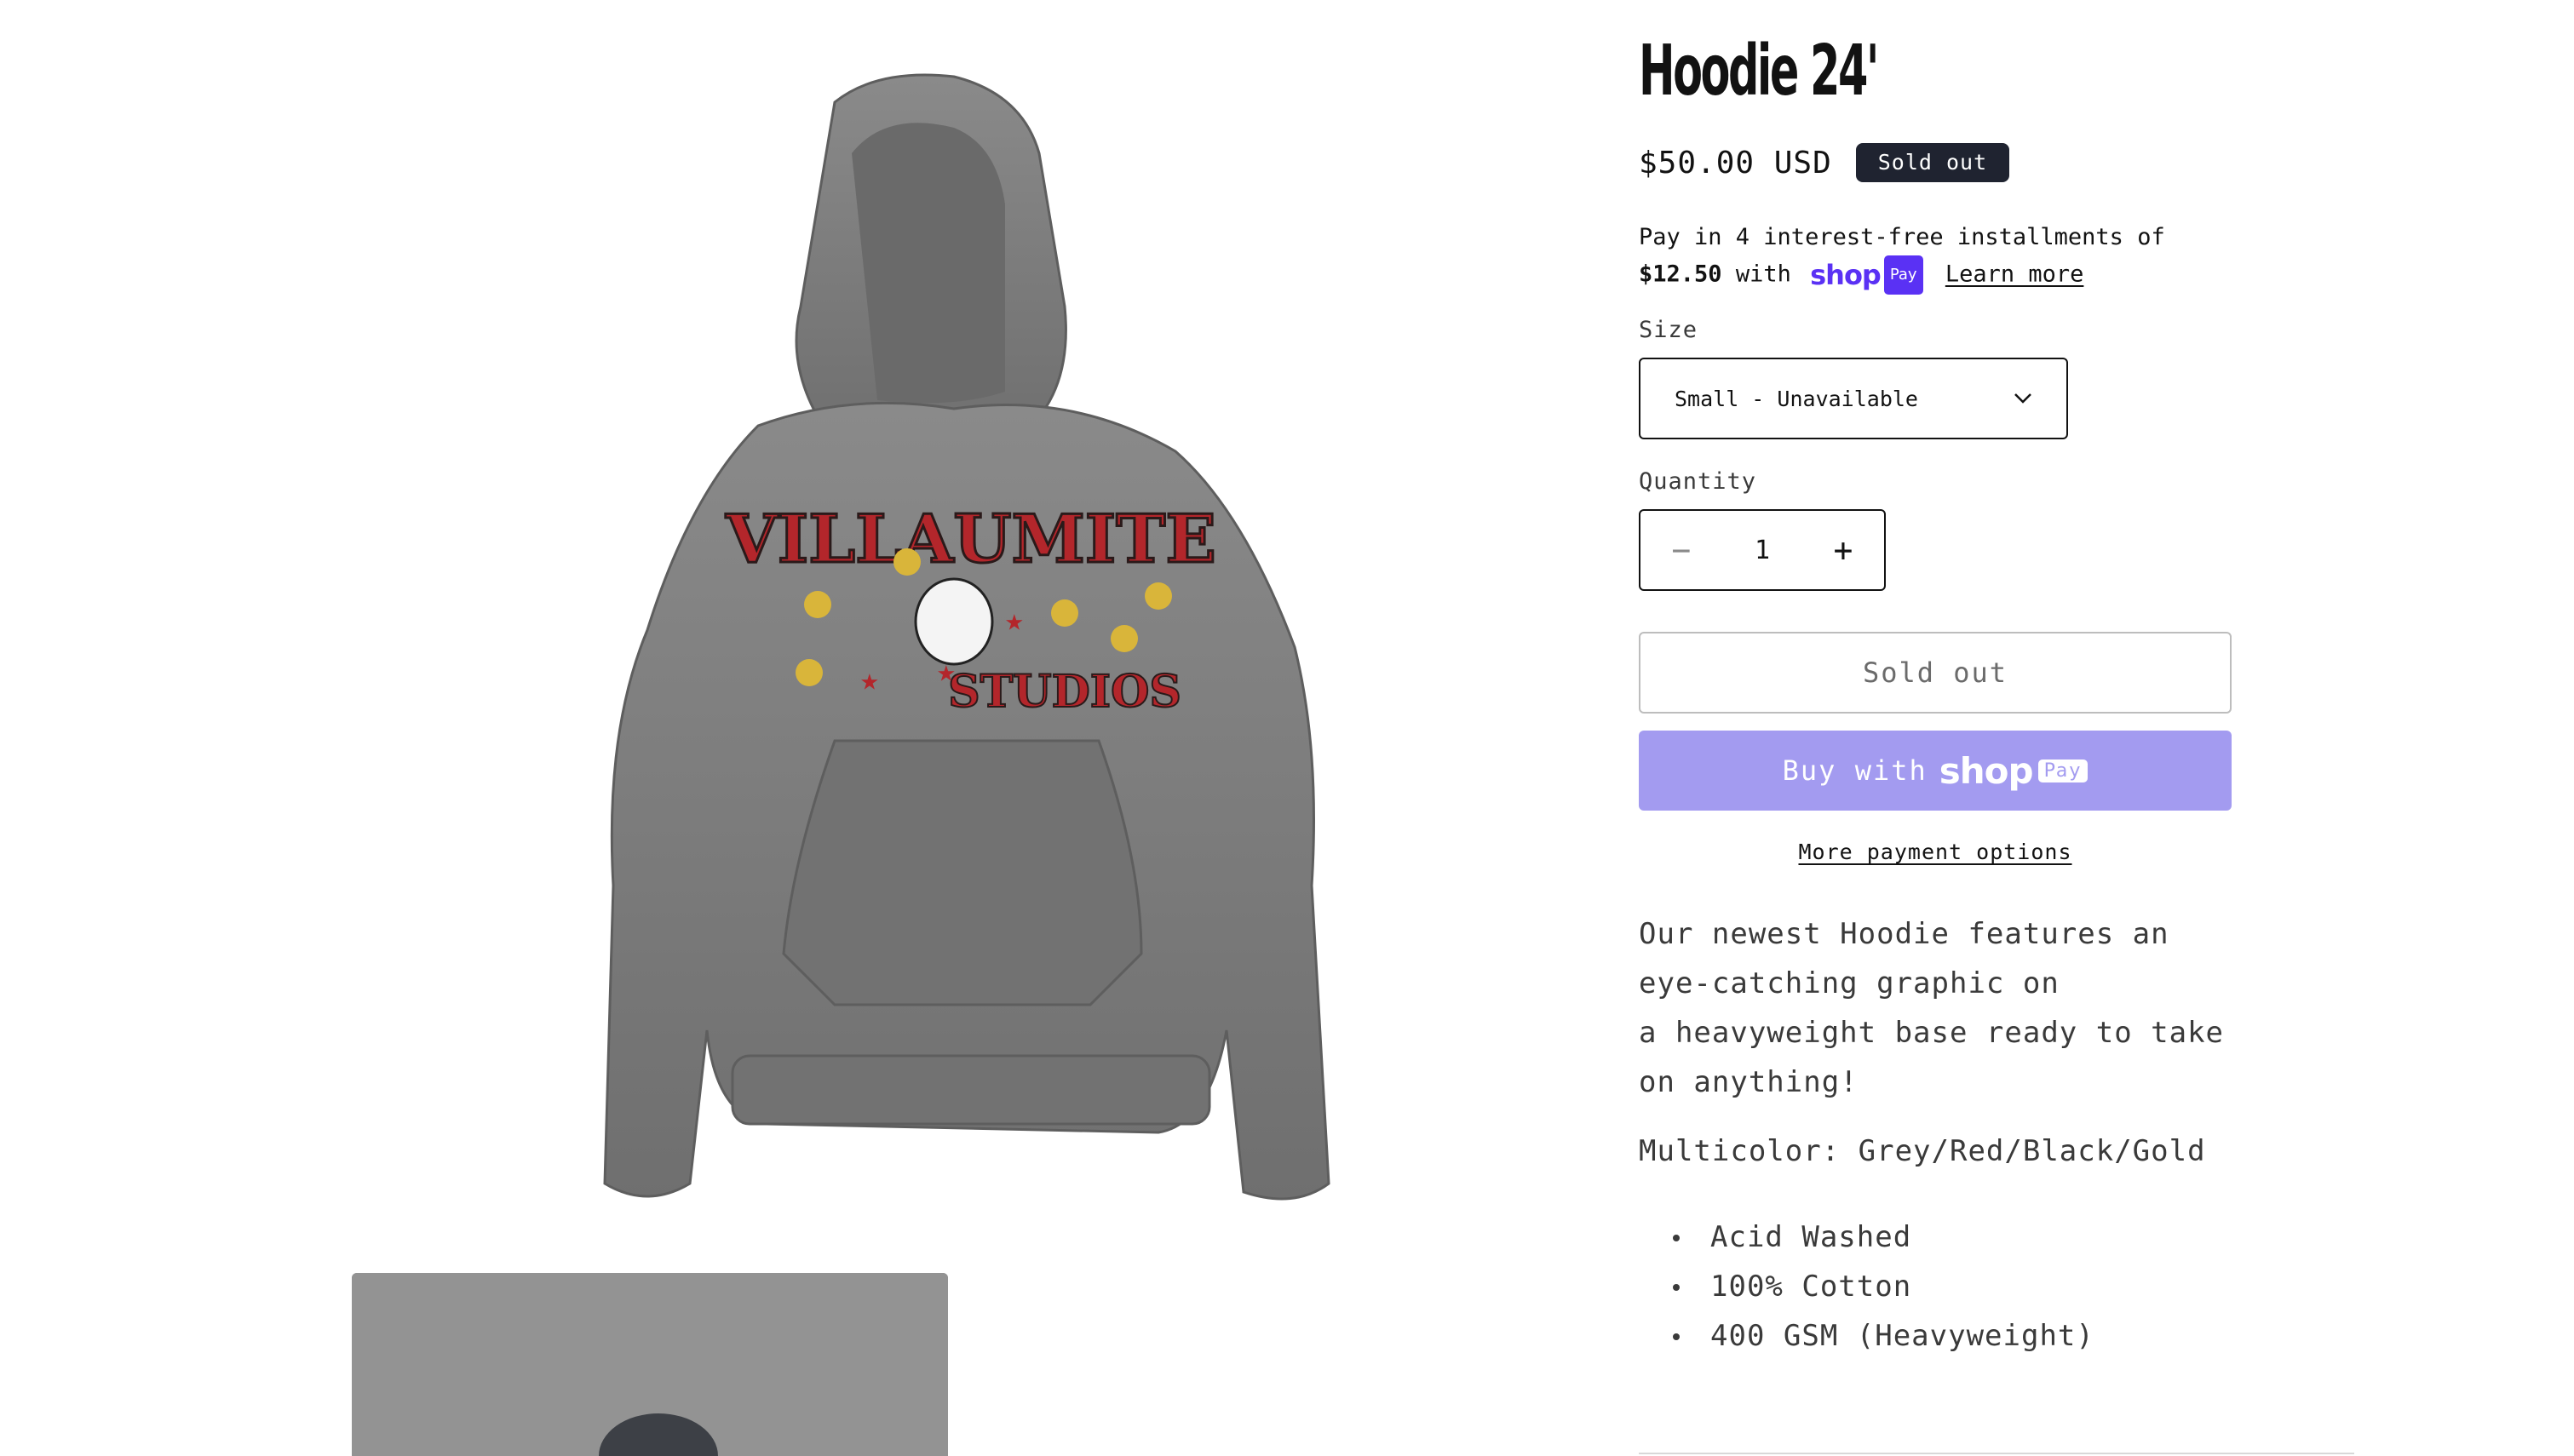  Describe the element at coordinates (1923, 1151) in the screenshot. I see `multicolor-text: Multicolor: Grey/Red/Black/Gold` at that location.